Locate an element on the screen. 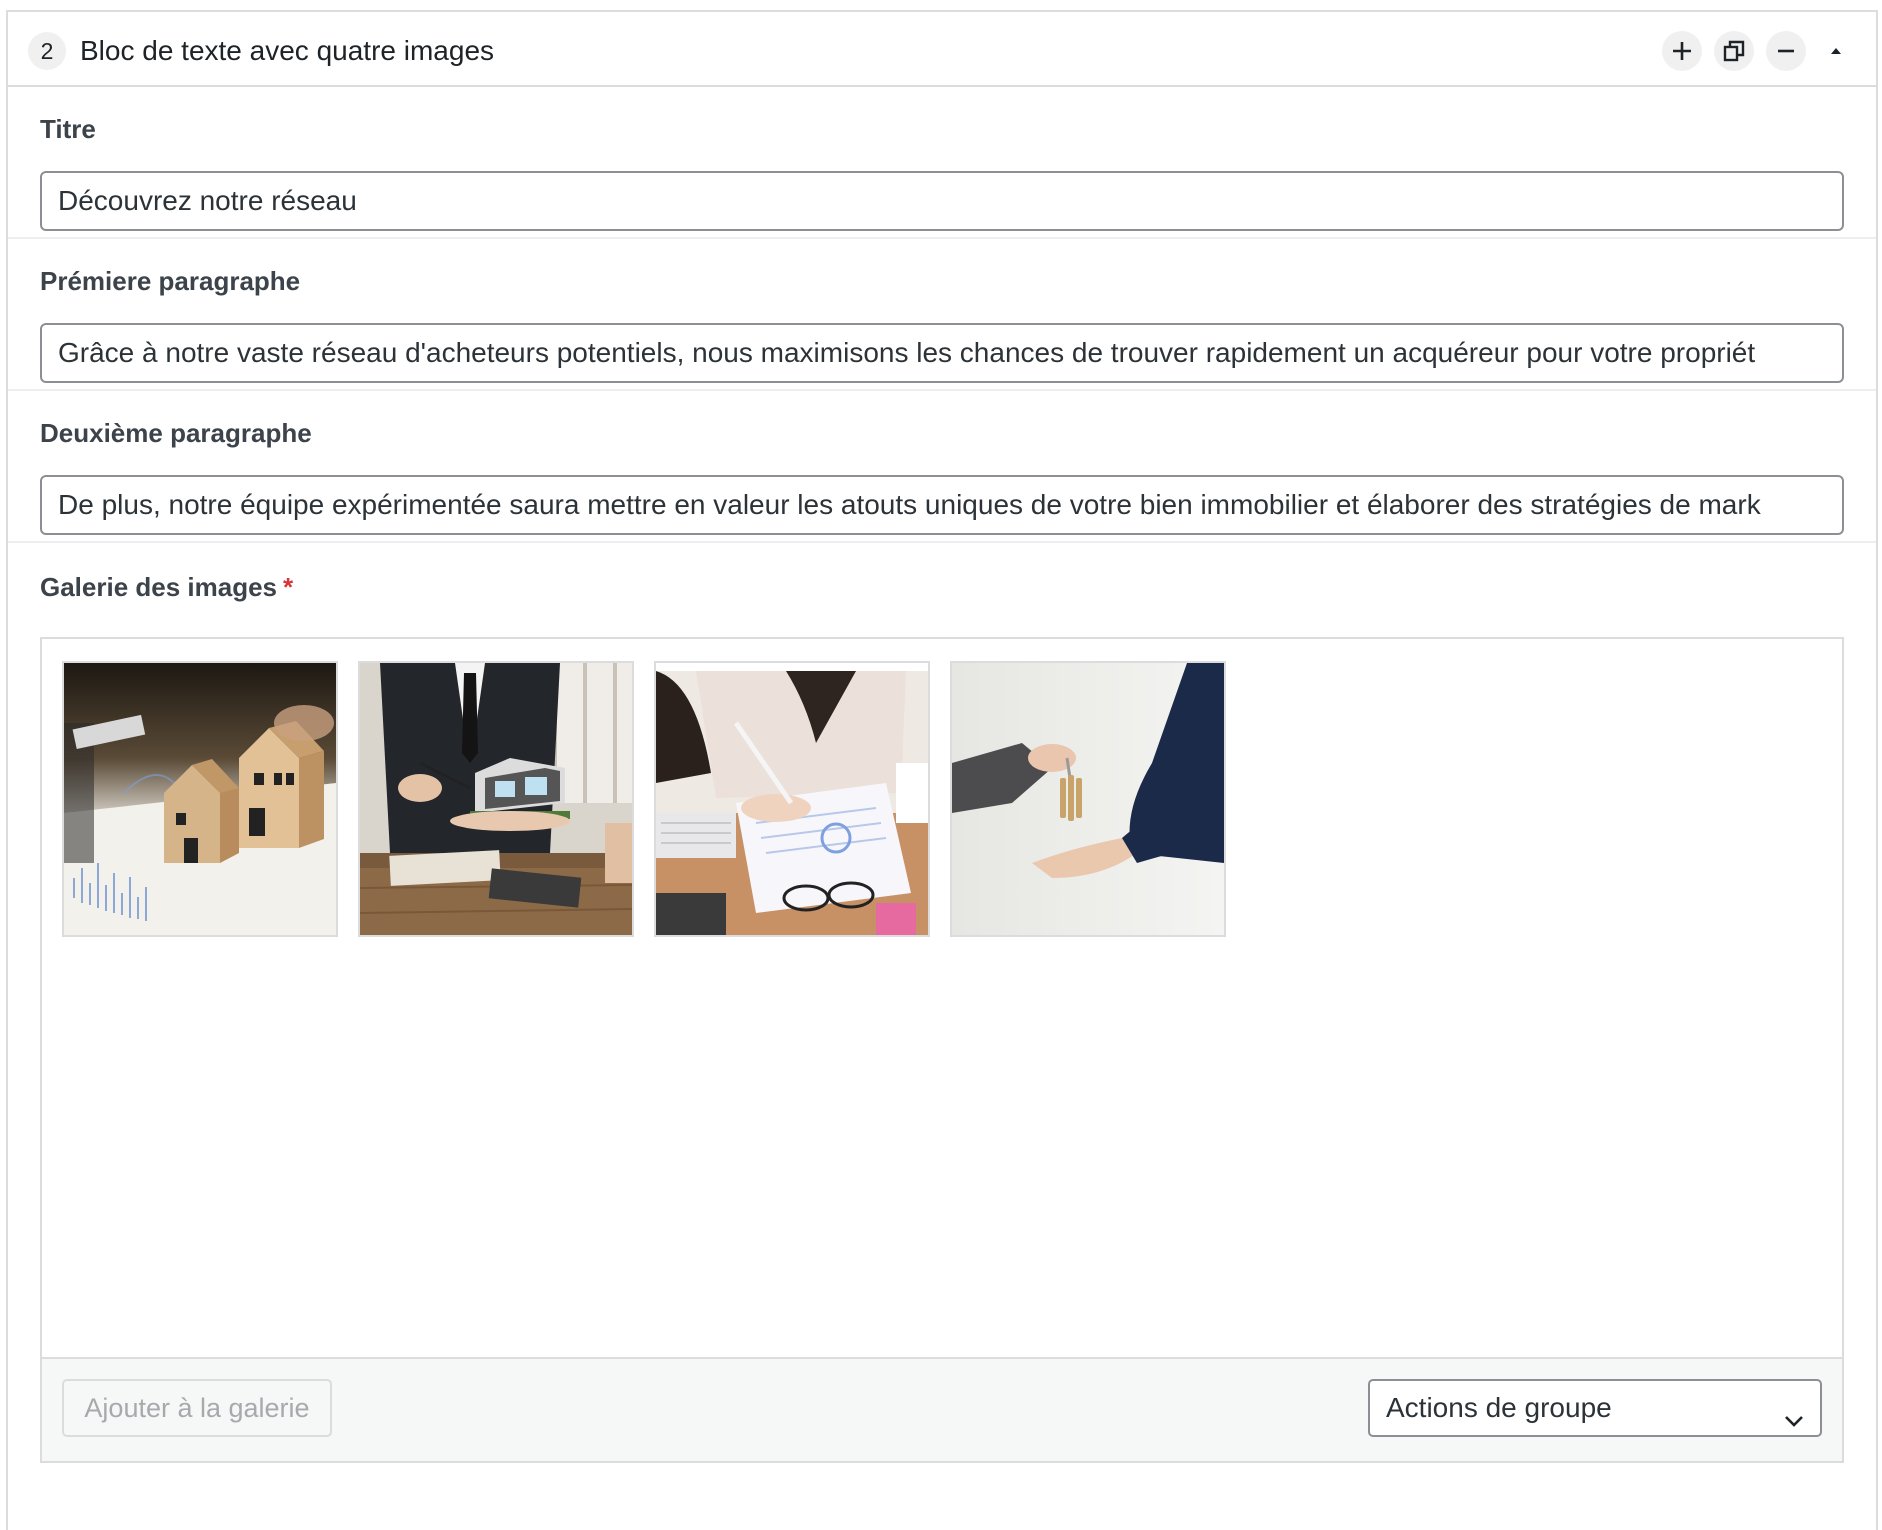  galerie-label: Galerie des images * is located at coordinates (166, 587).